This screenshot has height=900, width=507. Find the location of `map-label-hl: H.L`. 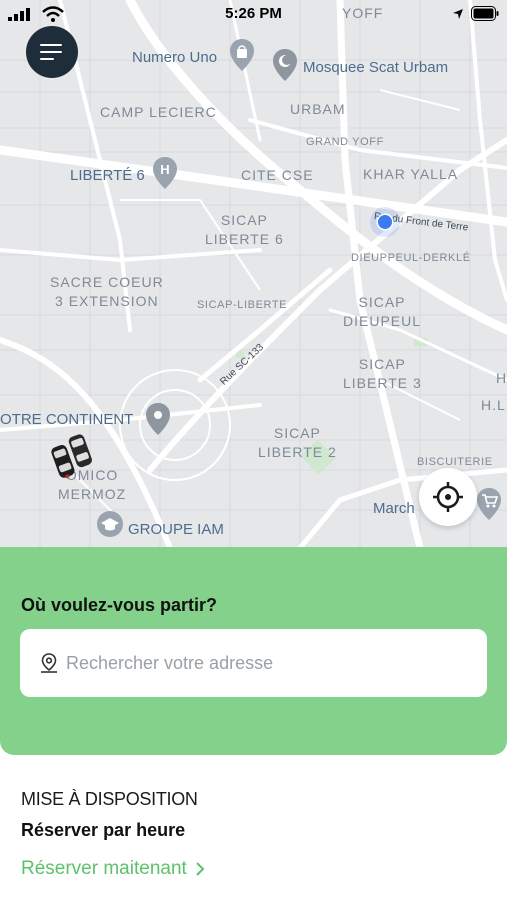

map-label-hl: H.L is located at coordinates (493, 405).